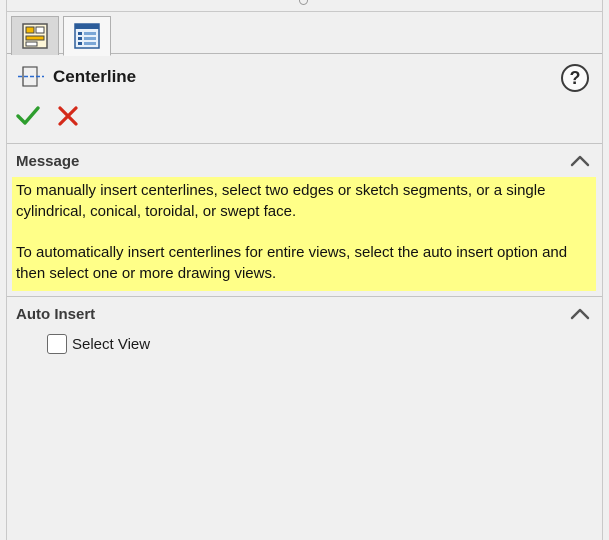  Describe the element at coordinates (304, 157) in the screenshot. I see `message-group-header: Message` at that location.